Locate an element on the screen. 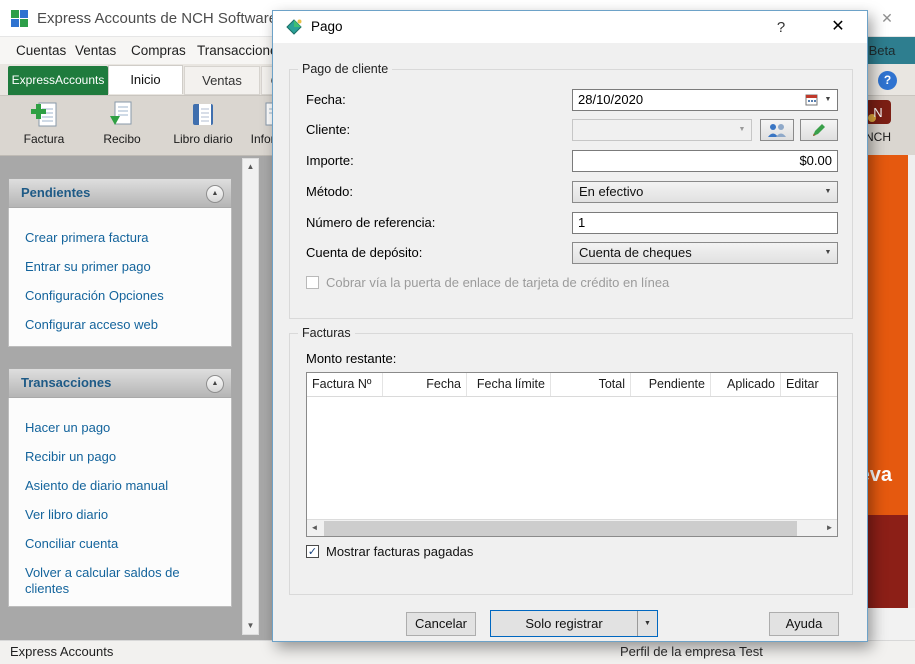 The height and width of the screenshot is (664, 915). deposito-label: Cuenta de depósito: is located at coordinates (364, 252).